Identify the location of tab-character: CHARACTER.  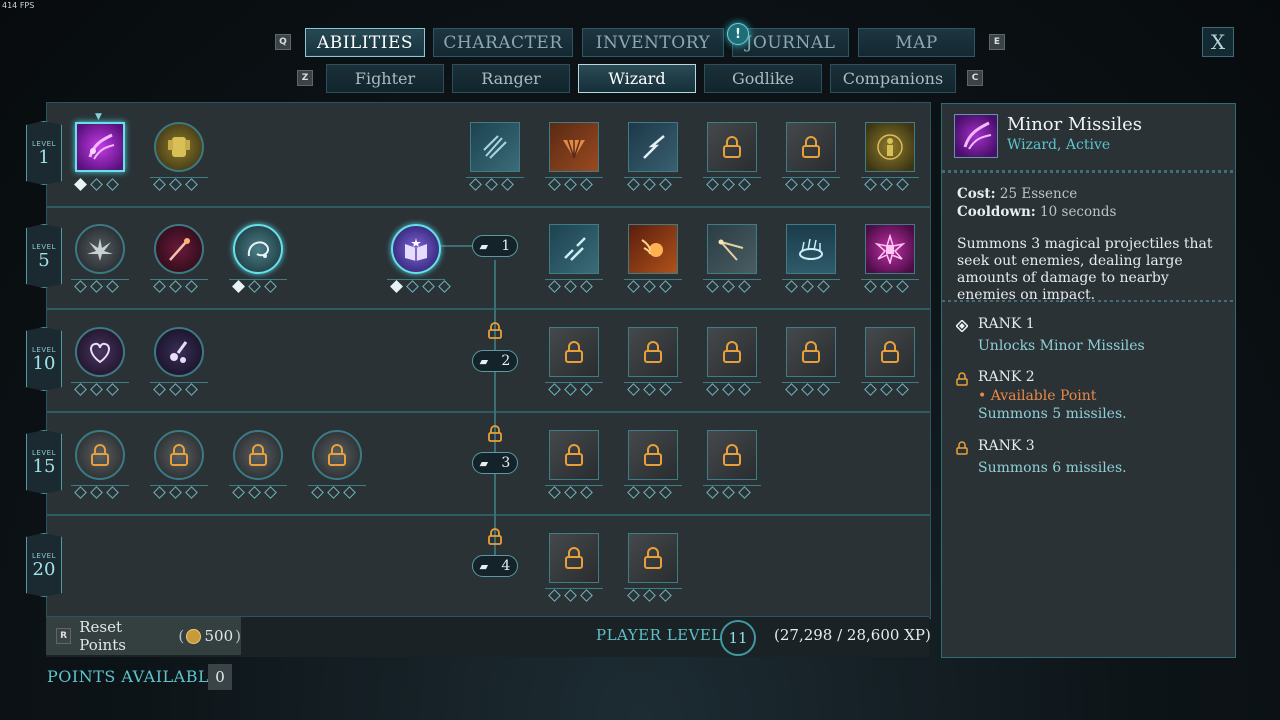
(503, 42).